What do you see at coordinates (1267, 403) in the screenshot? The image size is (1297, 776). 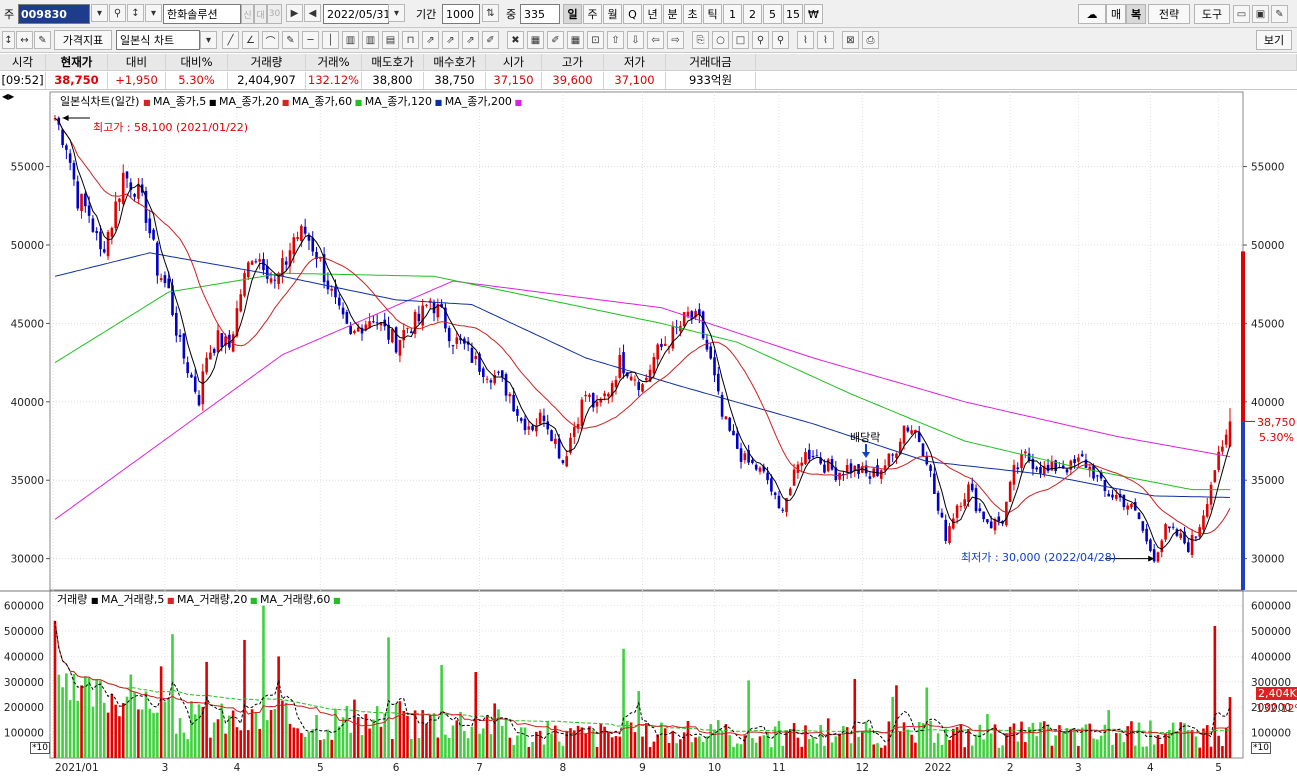 I see `price-axis-label-right-2: 40000` at bounding box center [1267, 403].